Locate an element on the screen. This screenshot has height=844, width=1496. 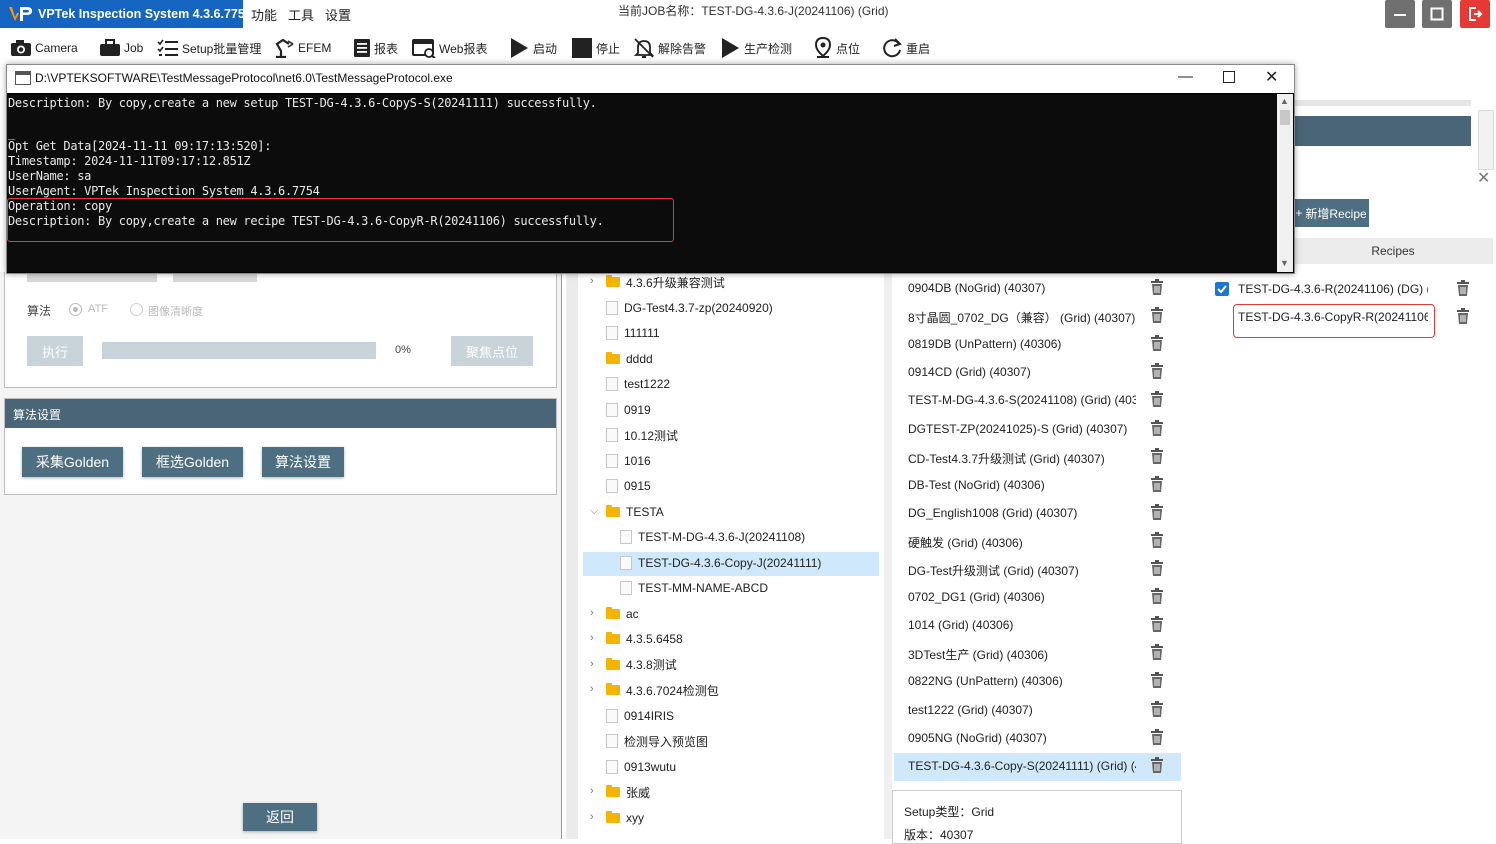
setup-item: DG-Test升级测试 (Grid) (40307) is located at coordinates (1022, 570).